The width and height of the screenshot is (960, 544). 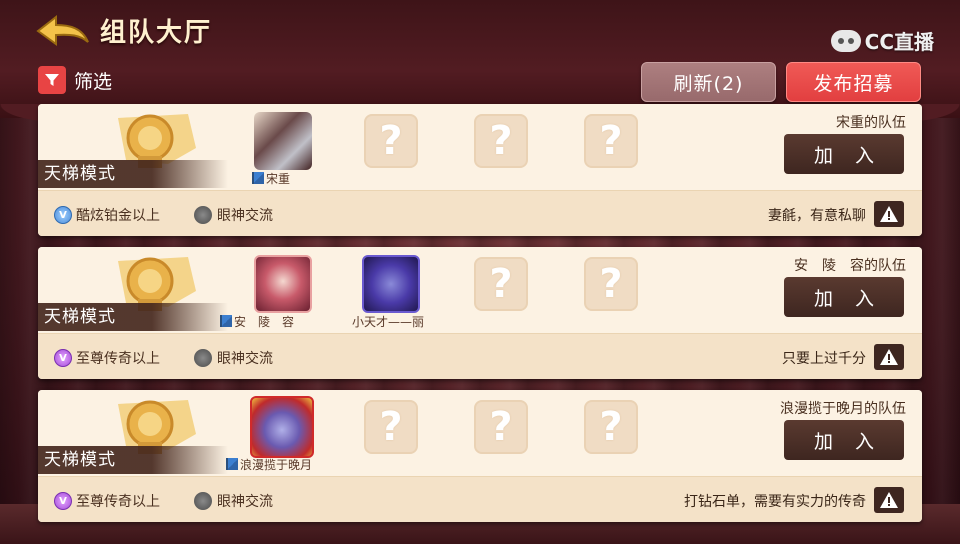 What do you see at coordinates (899, 42) in the screenshot?
I see `cc-watermark-text: CC直播` at bounding box center [899, 42].